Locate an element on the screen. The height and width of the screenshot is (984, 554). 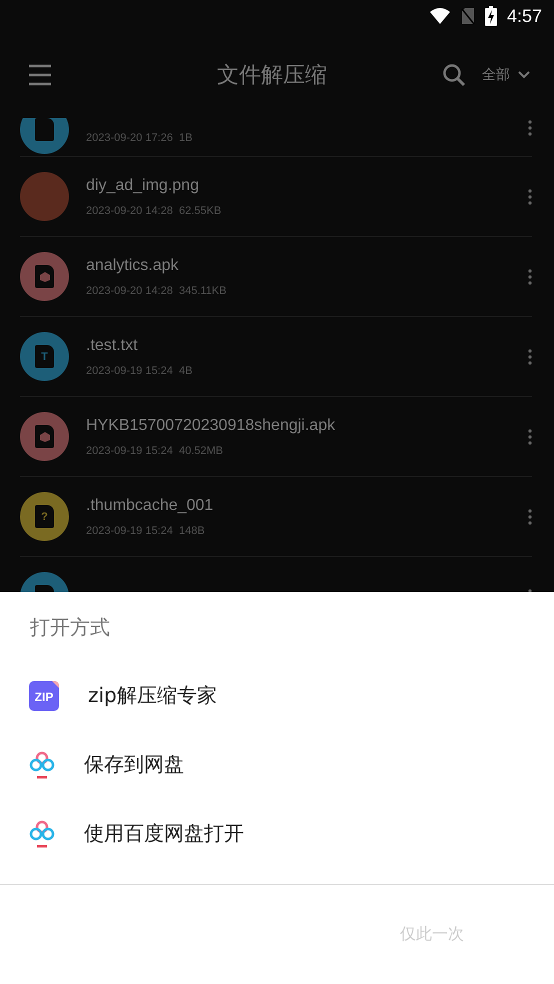
zip-app-icon: ZIP is located at coordinates (44, 695).